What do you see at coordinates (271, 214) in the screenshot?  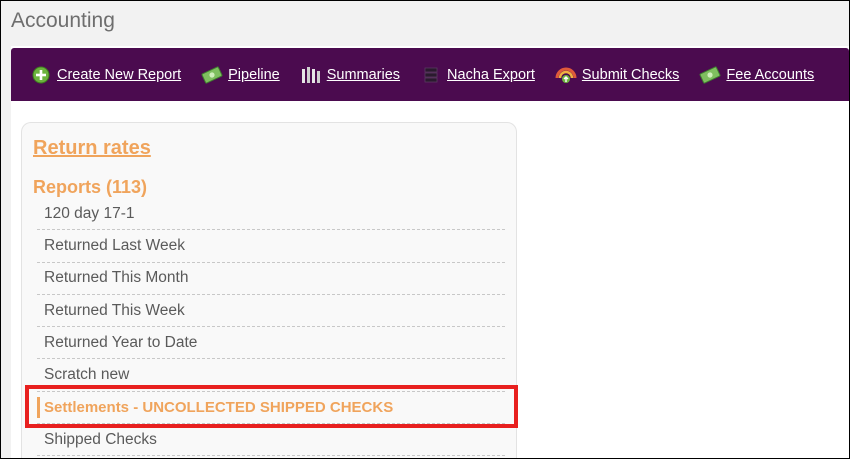 I see `report-item: 120 day 17-1` at bounding box center [271, 214].